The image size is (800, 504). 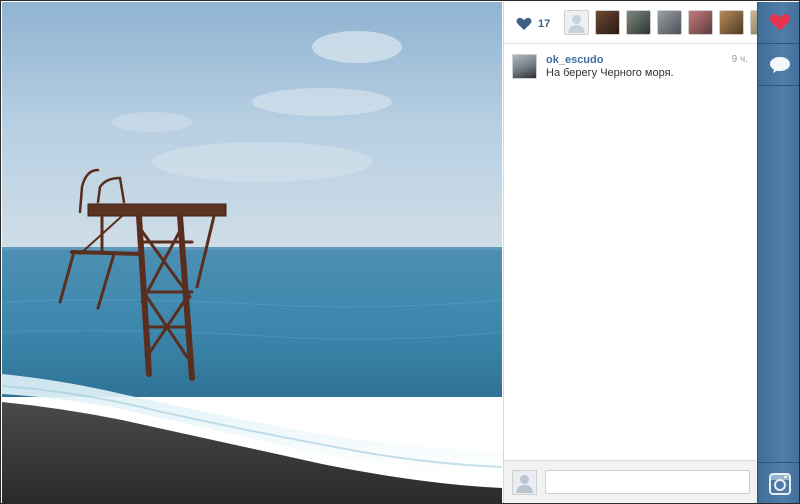 What do you see at coordinates (647, 482) in the screenshot?
I see `comment-input` at bounding box center [647, 482].